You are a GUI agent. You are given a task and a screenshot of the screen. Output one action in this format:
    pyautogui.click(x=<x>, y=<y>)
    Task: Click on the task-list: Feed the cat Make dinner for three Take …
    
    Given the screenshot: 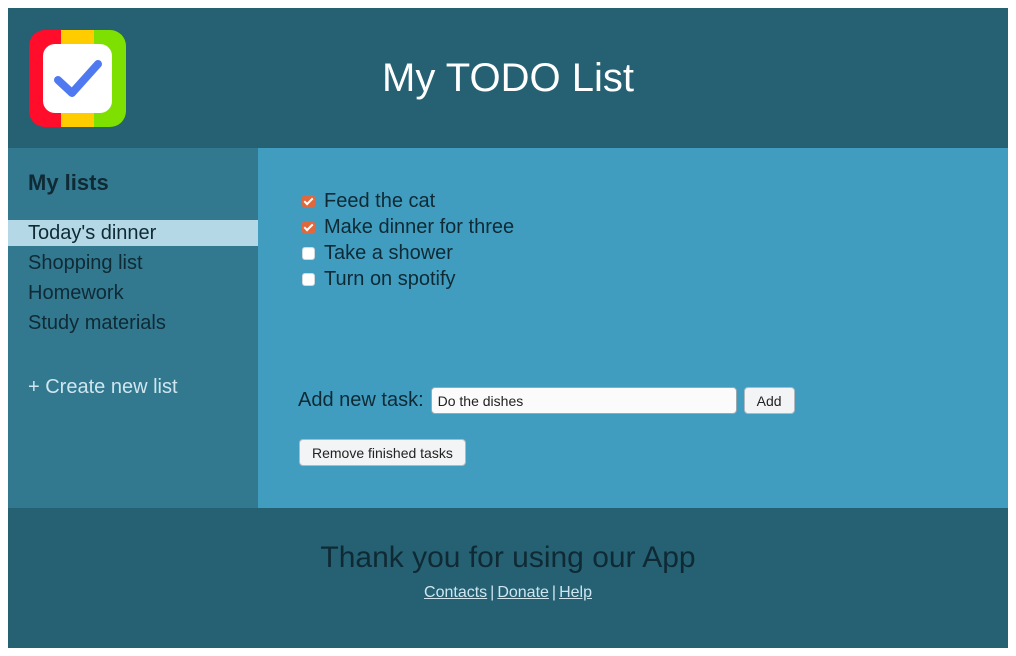 What is the action you would take?
    pyautogui.click(x=408, y=240)
    